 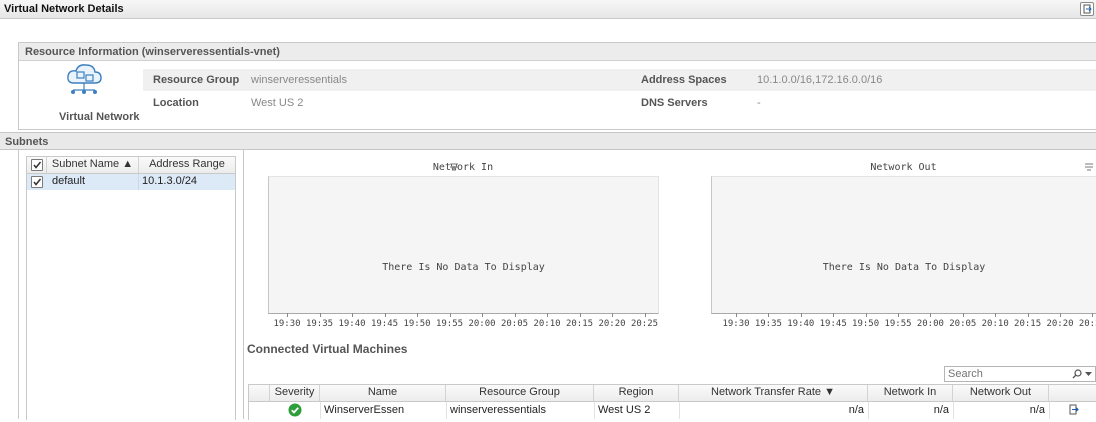 I want to click on vm-action-cell, so click(x=1072, y=410).